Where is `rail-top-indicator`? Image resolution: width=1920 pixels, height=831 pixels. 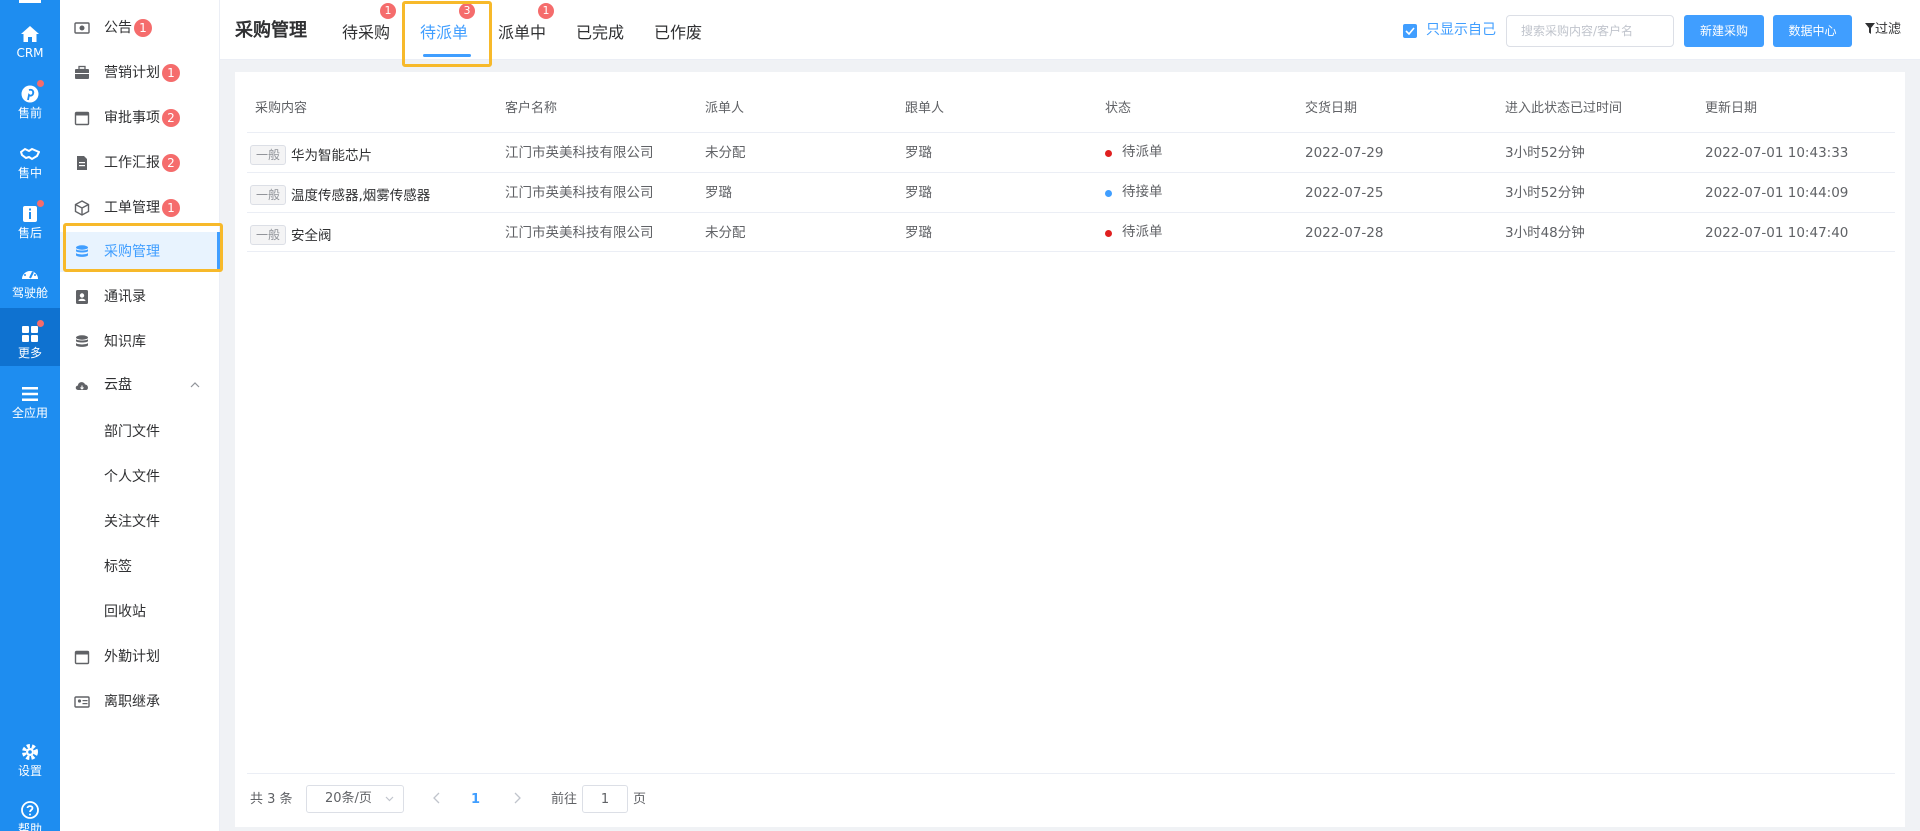 rail-top-indicator is located at coordinates (30, 1).